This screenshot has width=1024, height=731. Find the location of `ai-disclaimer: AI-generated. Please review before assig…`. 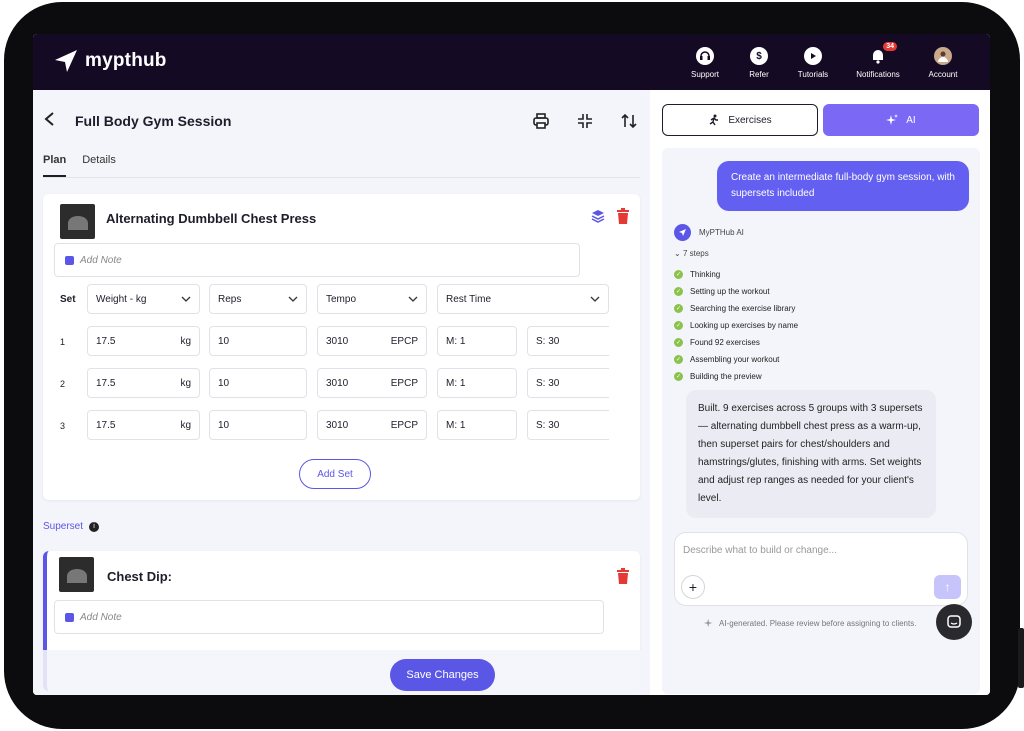

ai-disclaimer: AI-generated. Please review before assig… is located at coordinates (810, 623).